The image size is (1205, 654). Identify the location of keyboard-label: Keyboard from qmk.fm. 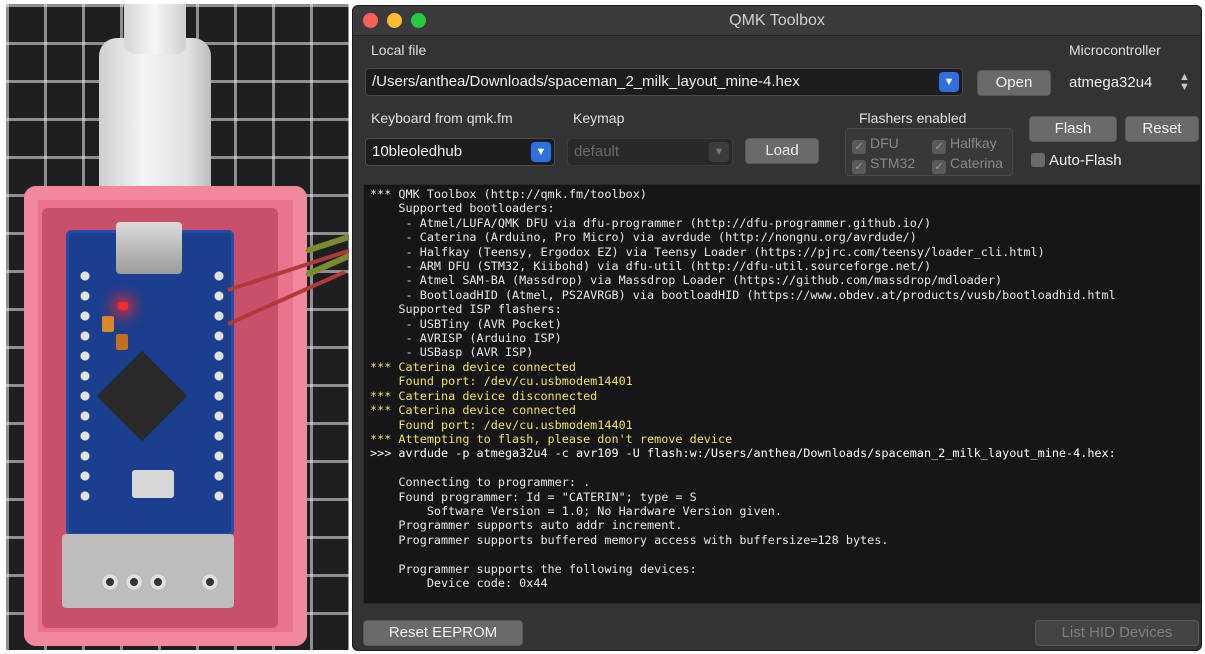
(442, 118).